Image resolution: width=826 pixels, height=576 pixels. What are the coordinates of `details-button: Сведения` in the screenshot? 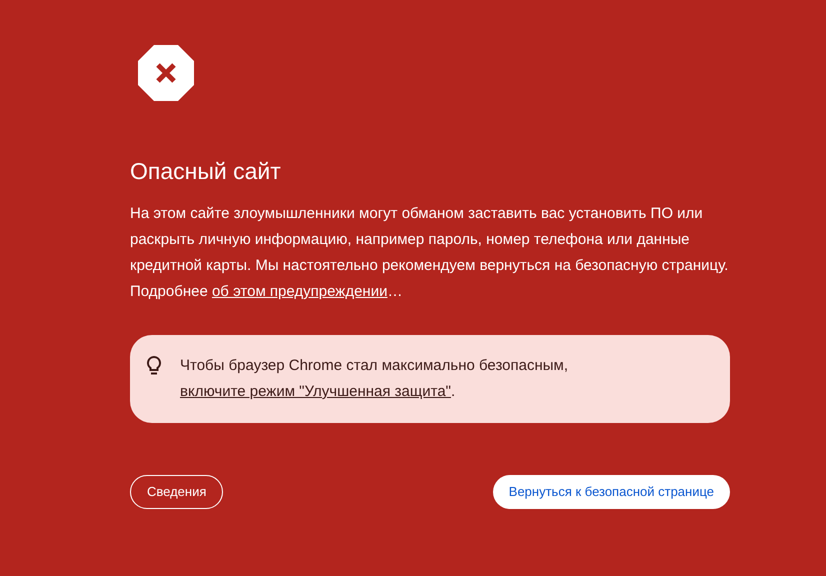 It's located at (177, 492).